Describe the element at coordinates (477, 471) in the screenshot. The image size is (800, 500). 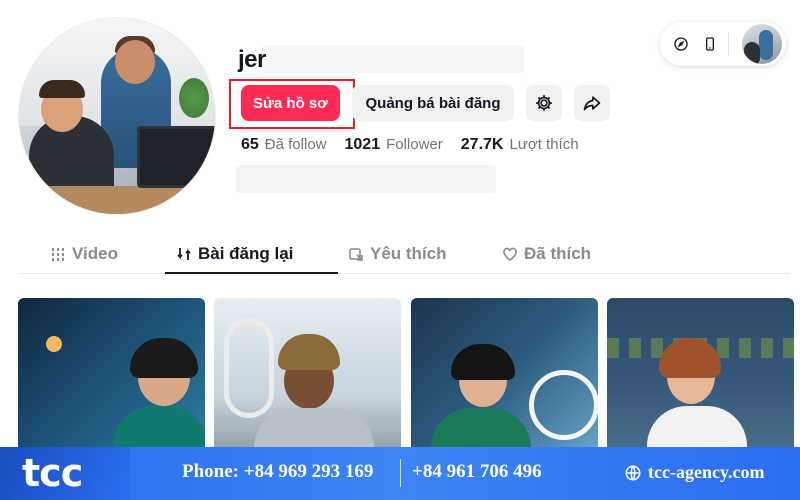
I see `banner-phone-secondary: +84 961 706 496` at that location.